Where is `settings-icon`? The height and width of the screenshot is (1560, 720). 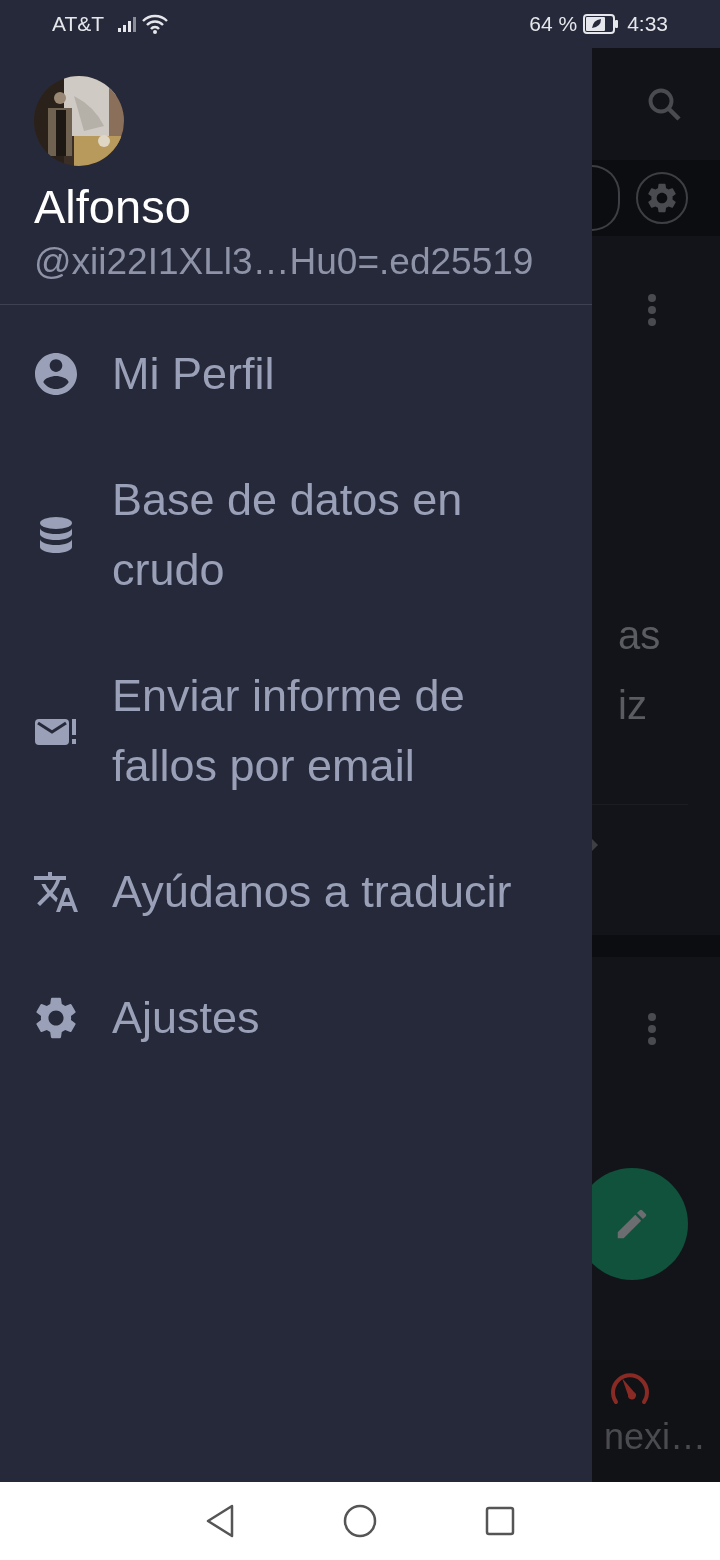
settings-icon is located at coordinates (56, 1018).